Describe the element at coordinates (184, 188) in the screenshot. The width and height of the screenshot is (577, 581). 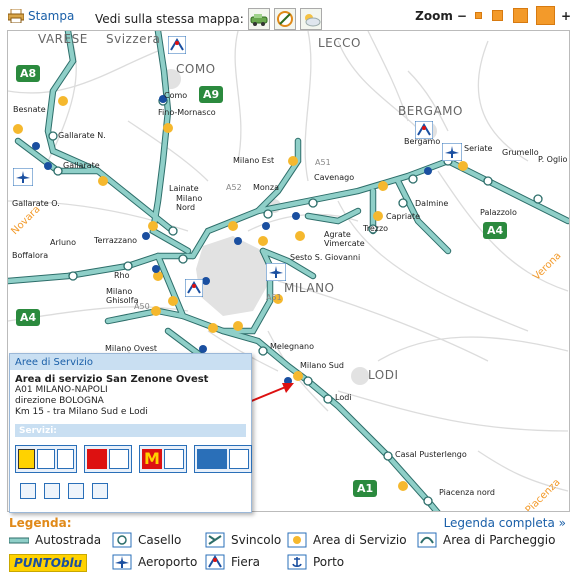
I see `place-label-lainate: Lainate` at that location.